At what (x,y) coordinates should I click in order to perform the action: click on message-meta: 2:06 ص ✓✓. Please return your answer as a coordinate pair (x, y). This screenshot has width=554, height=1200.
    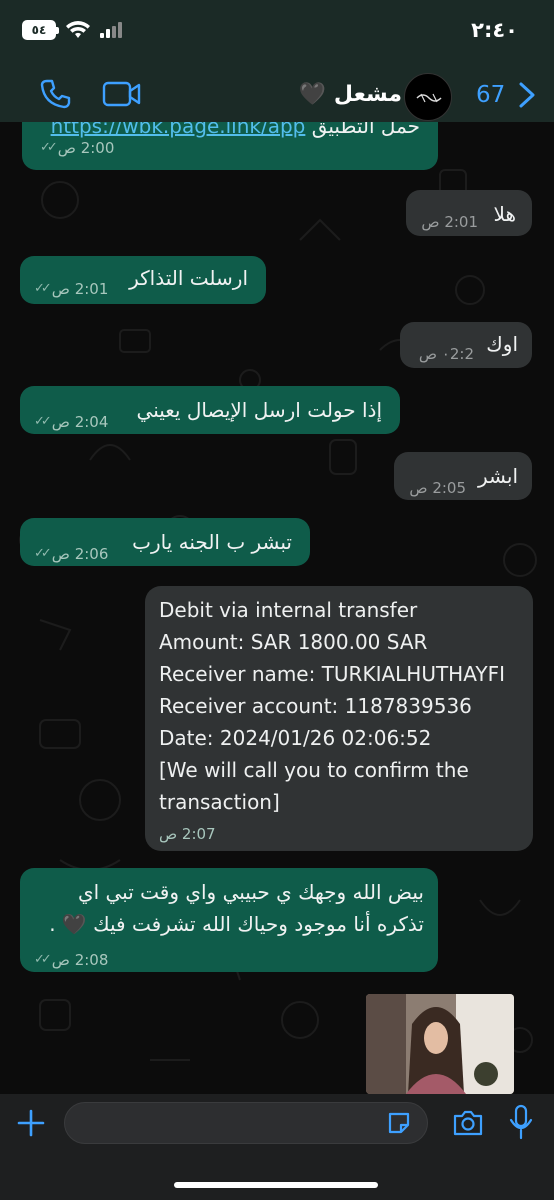
    Looking at the image, I should click on (71, 554).